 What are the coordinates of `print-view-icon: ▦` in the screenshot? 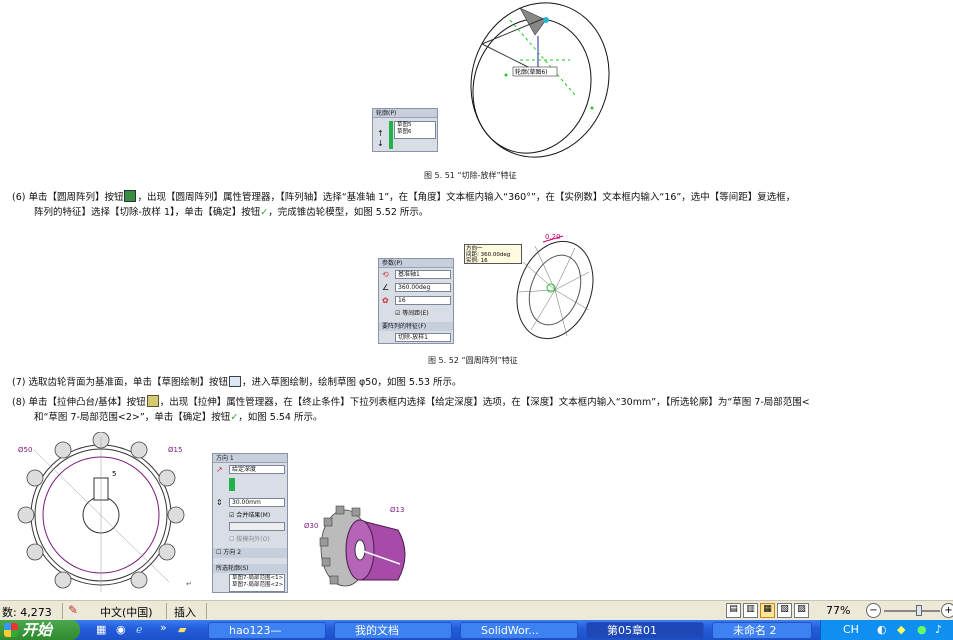 It's located at (767, 610).